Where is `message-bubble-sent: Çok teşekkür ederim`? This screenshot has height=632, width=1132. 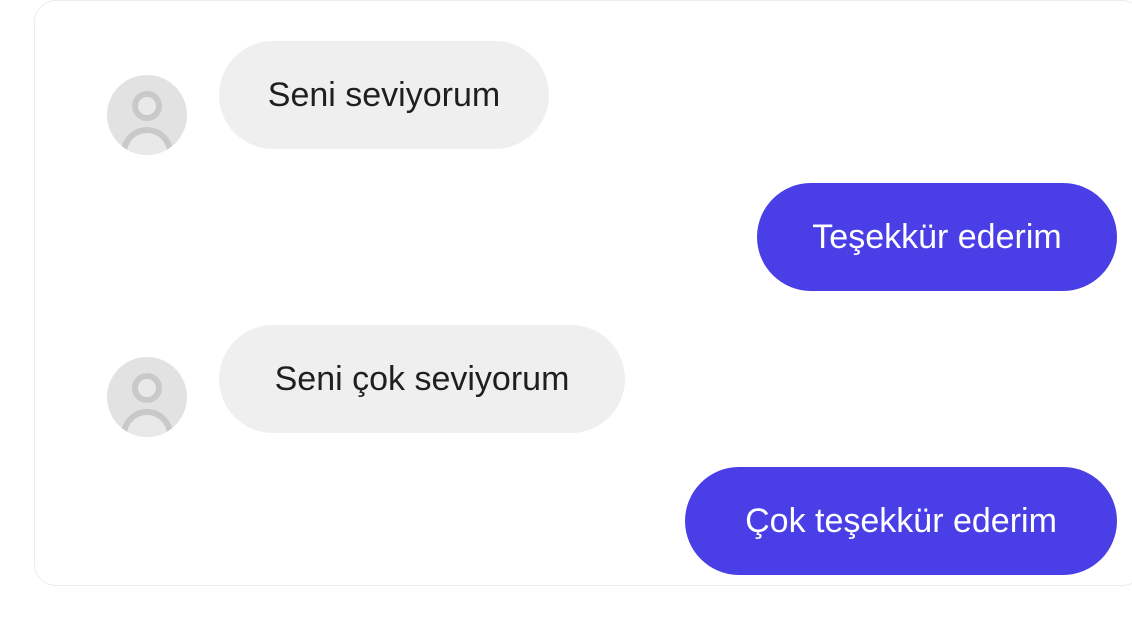
message-bubble-sent: Çok teşekkür ederim is located at coordinates (901, 521).